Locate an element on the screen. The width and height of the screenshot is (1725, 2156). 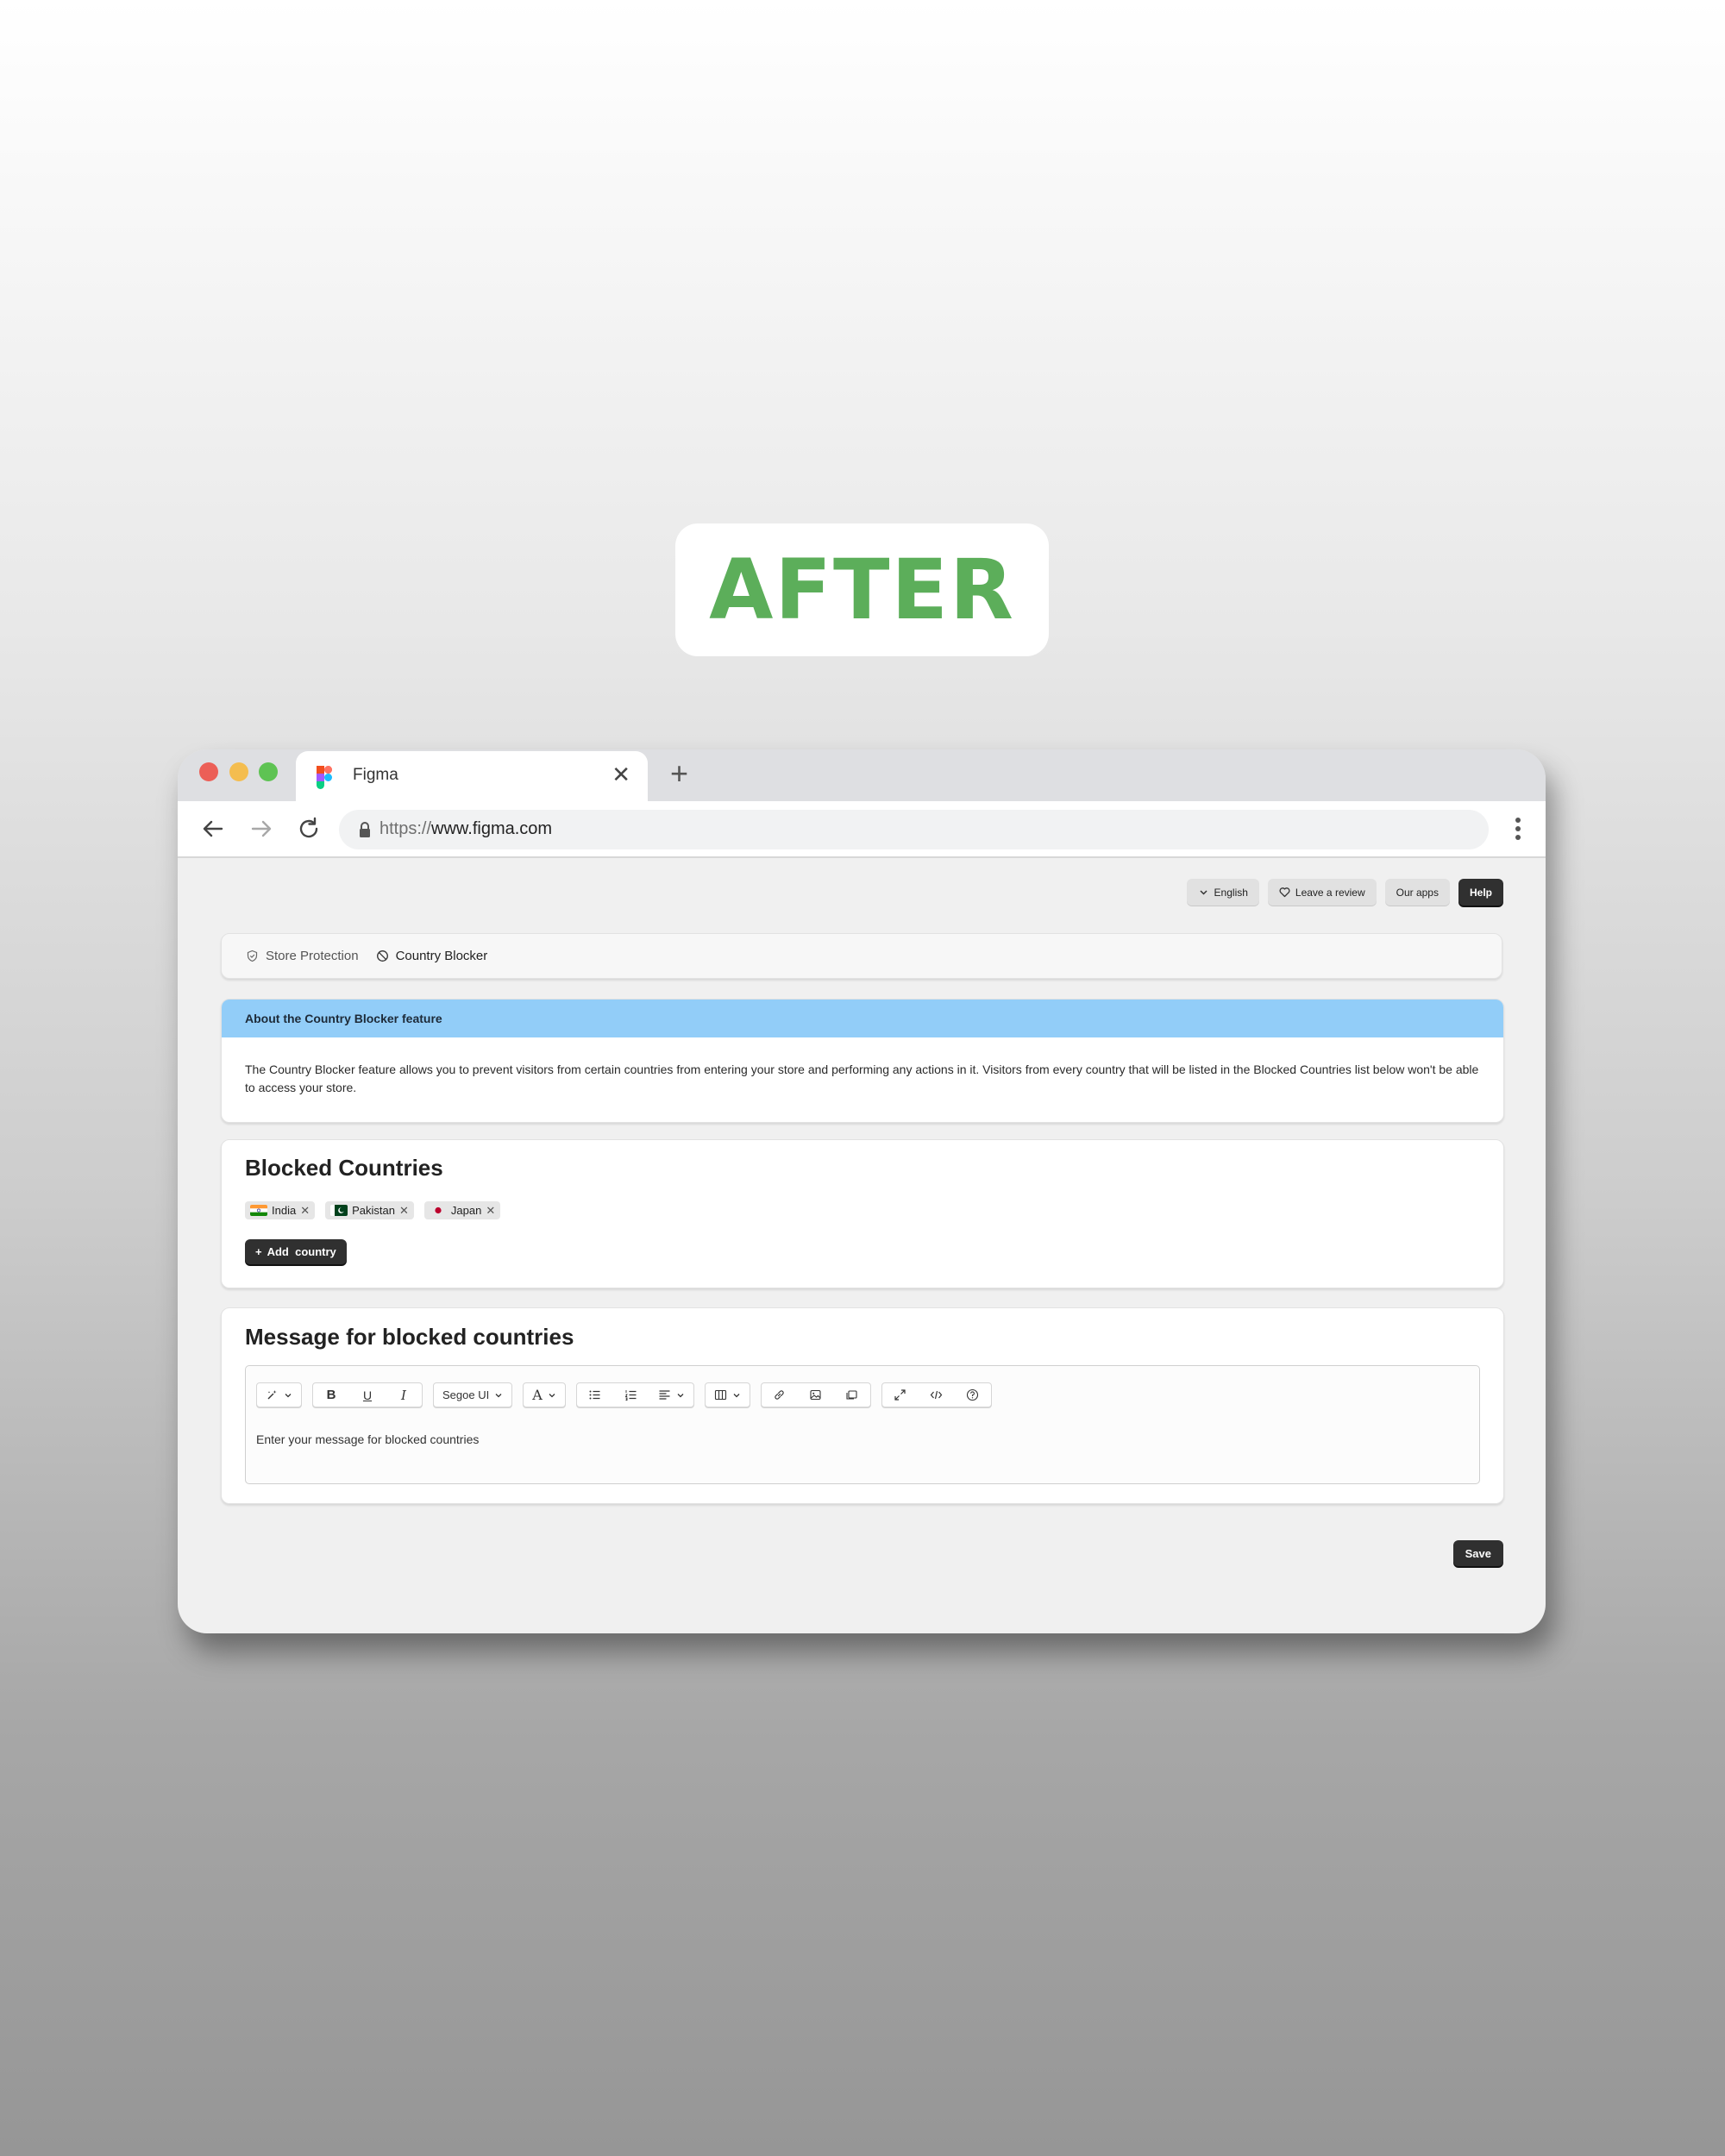
font-family-select: Segoe UI is located at coordinates (473, 1395).